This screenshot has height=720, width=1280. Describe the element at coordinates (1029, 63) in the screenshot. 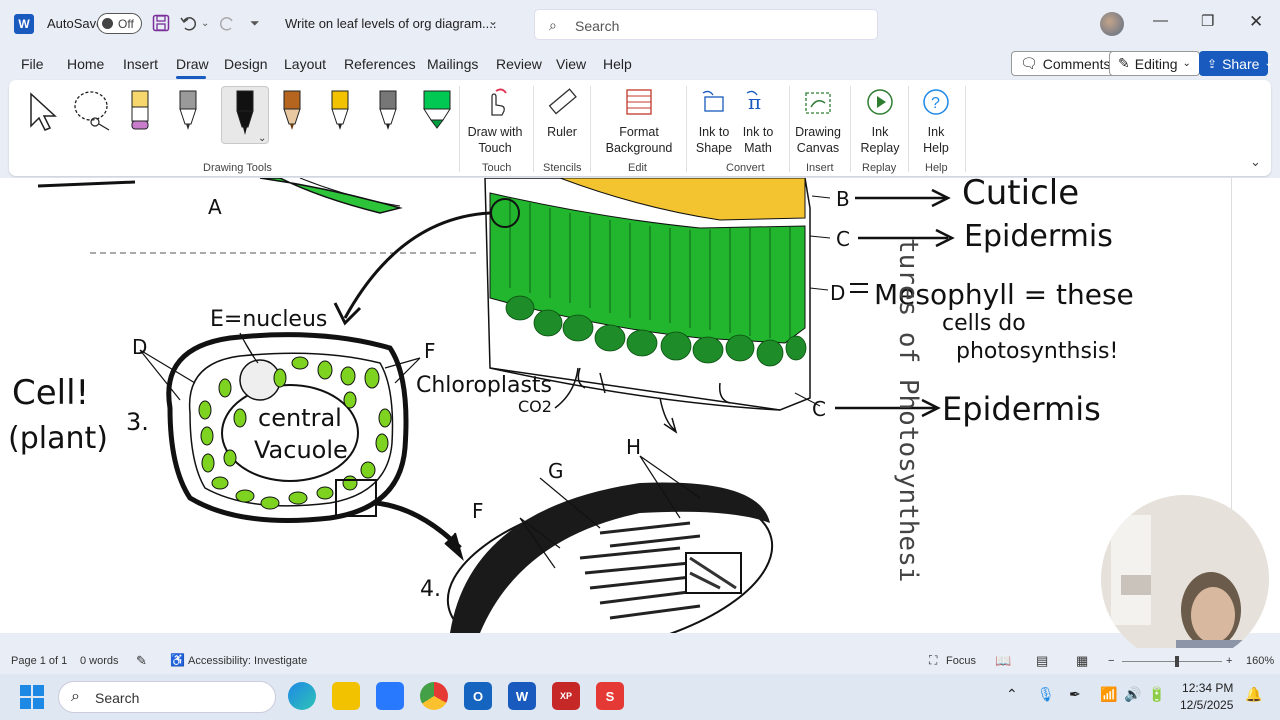

I see `comment-icon: 🗨` at that location.